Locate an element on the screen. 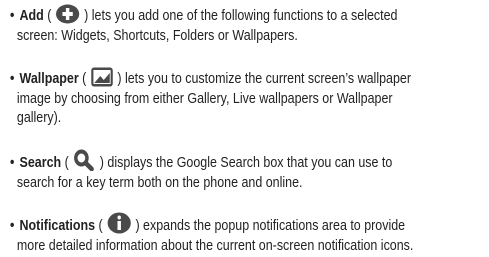 Image resolution: width=489 pixels, height=257 pixels. wallpaper-icon is located at coordinates (102, 77).